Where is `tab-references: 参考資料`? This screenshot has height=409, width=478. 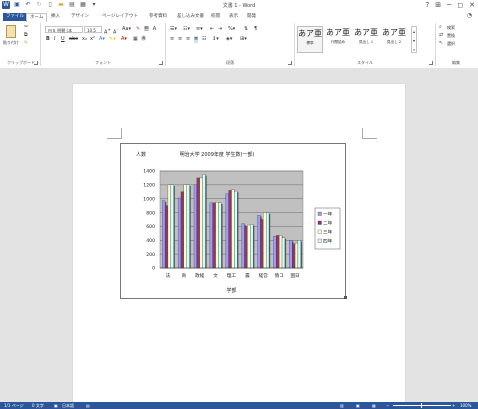
tab-references: 参考資料 is located at coordinates (158, 17).